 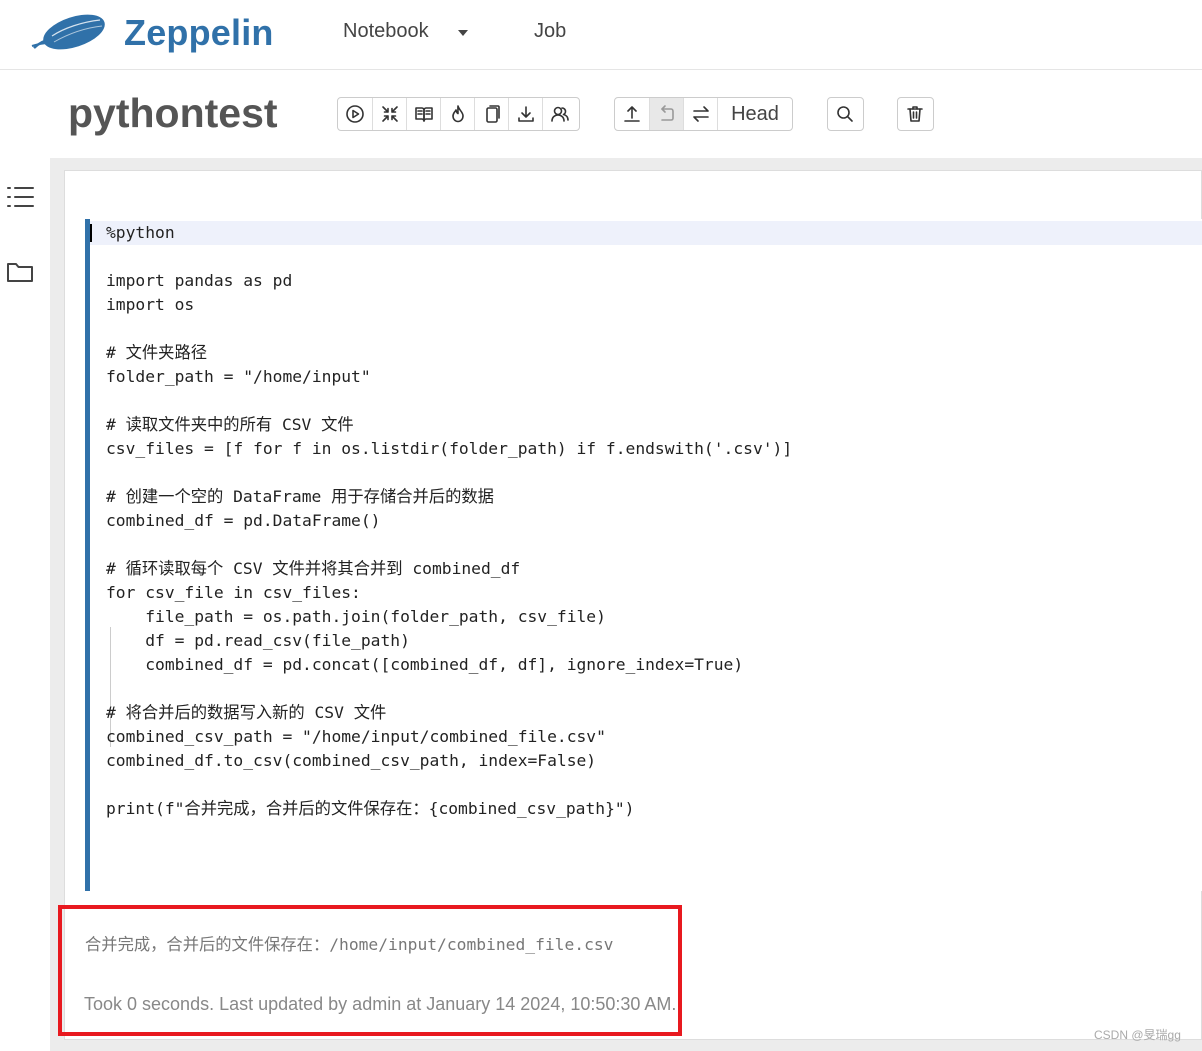 I want to click on watermark: CSDN @旻瑞gg, so click(x=1137, y=1035).